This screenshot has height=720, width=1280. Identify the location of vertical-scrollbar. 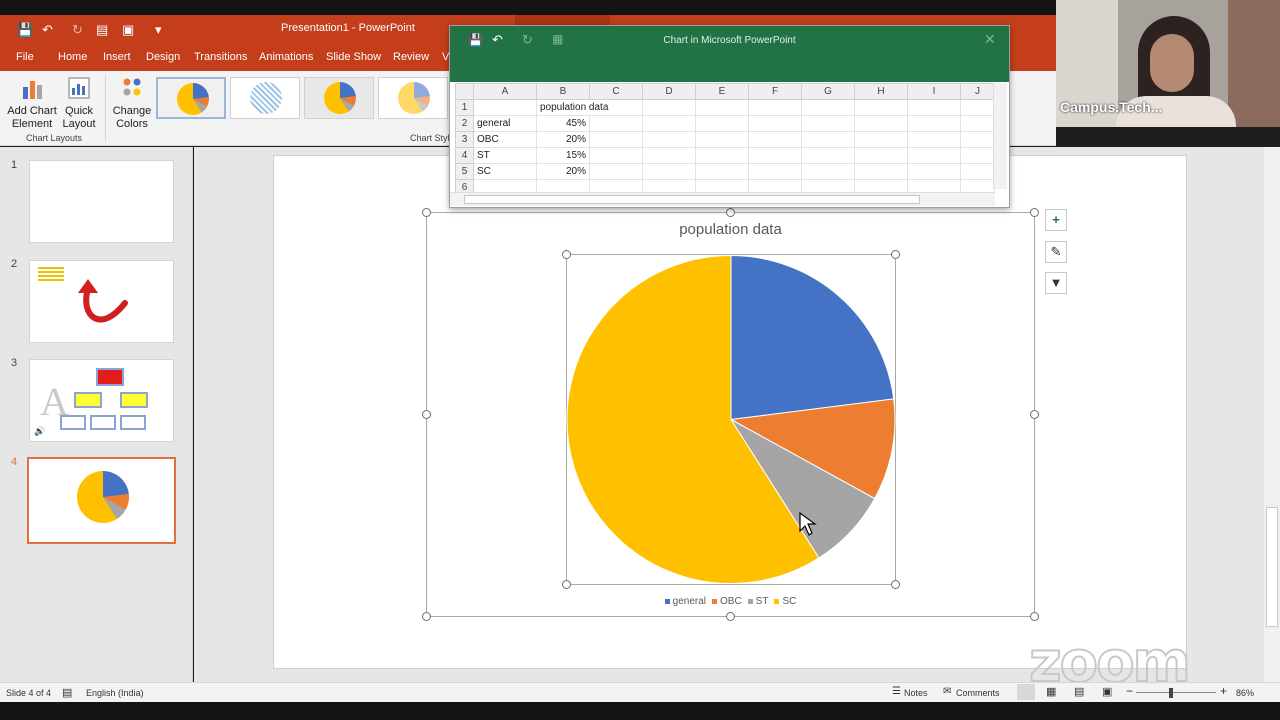
(1272, 414).